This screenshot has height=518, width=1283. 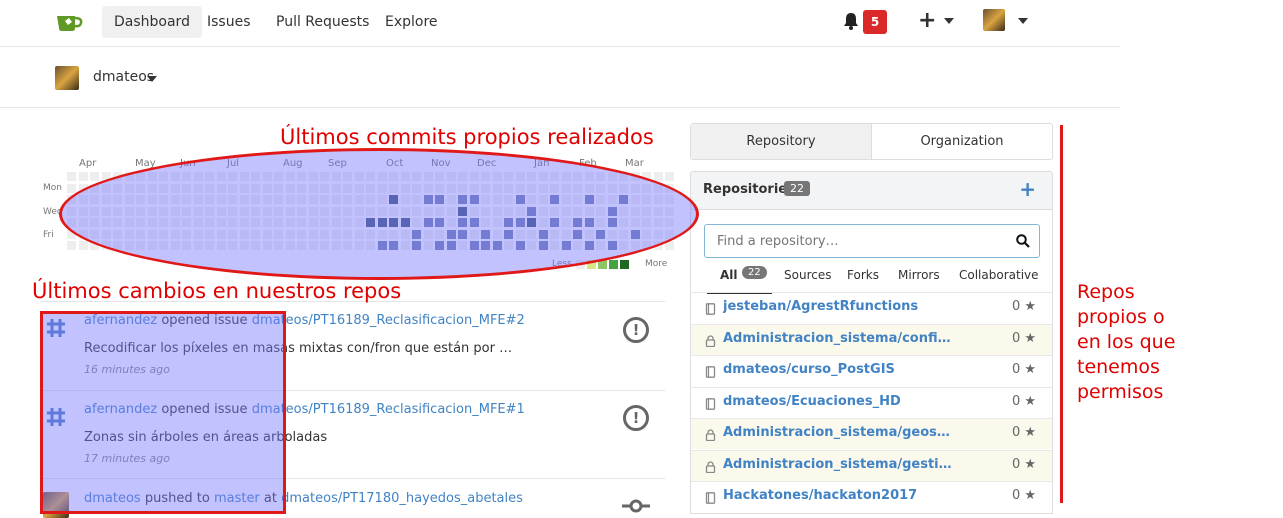 What do you see at coordinates (797, 188) in the screenshot?
I see `repositories-count-badge: 22` at bounding box center [797, 188].